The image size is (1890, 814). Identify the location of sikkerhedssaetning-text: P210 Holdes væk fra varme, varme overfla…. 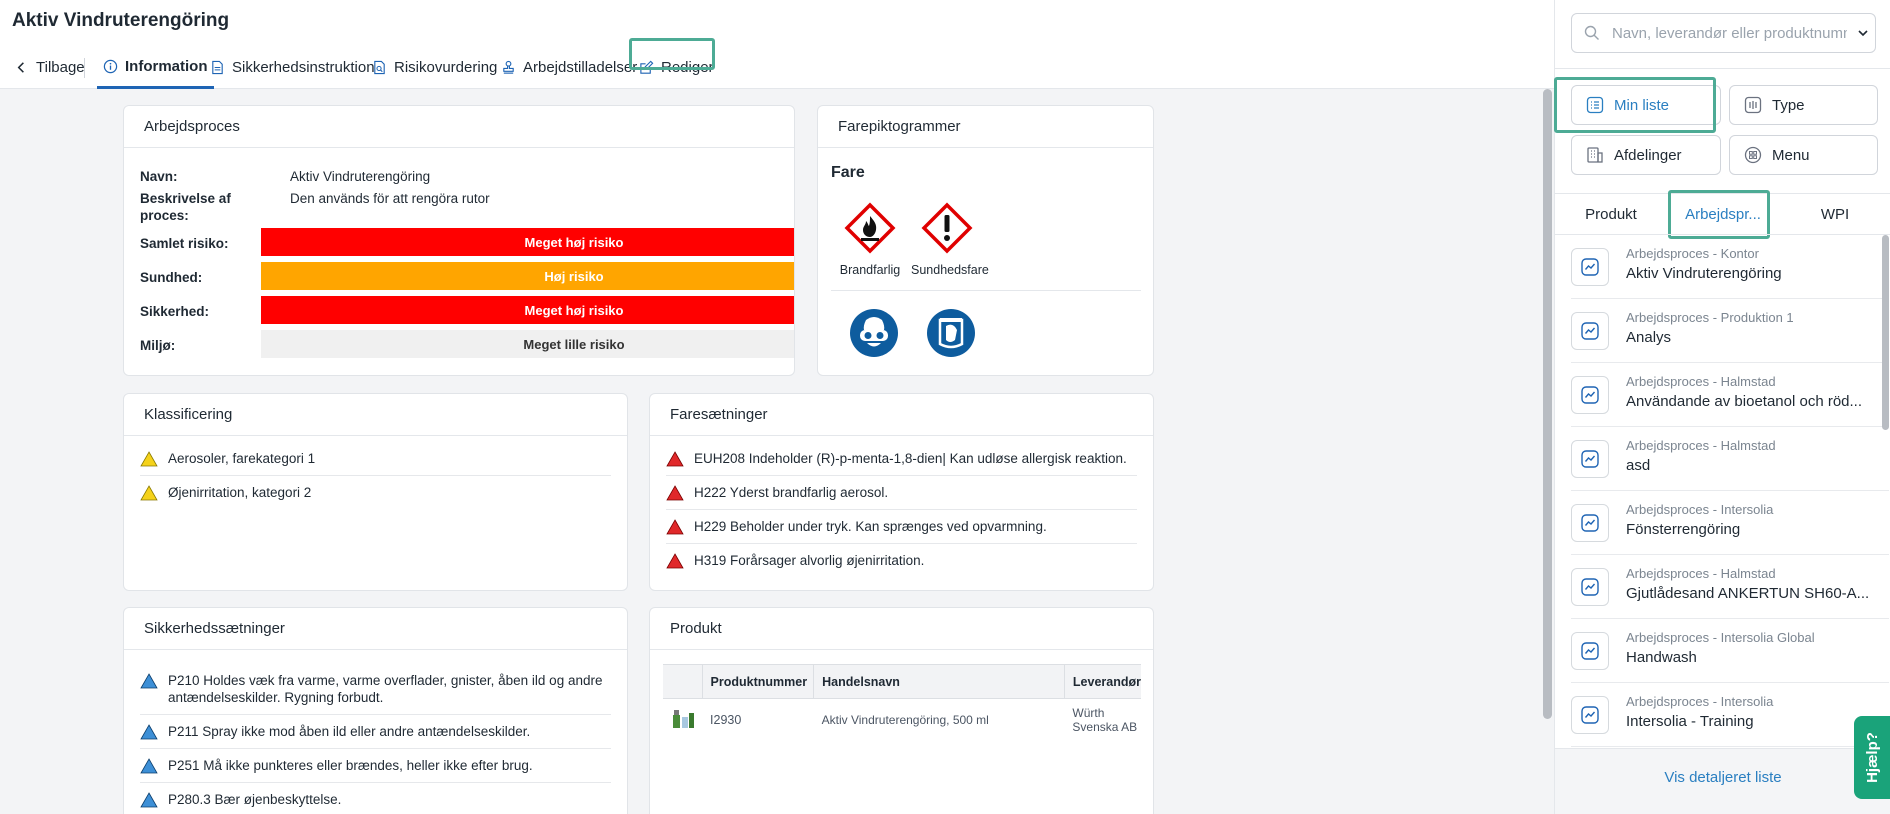
(385, 689).